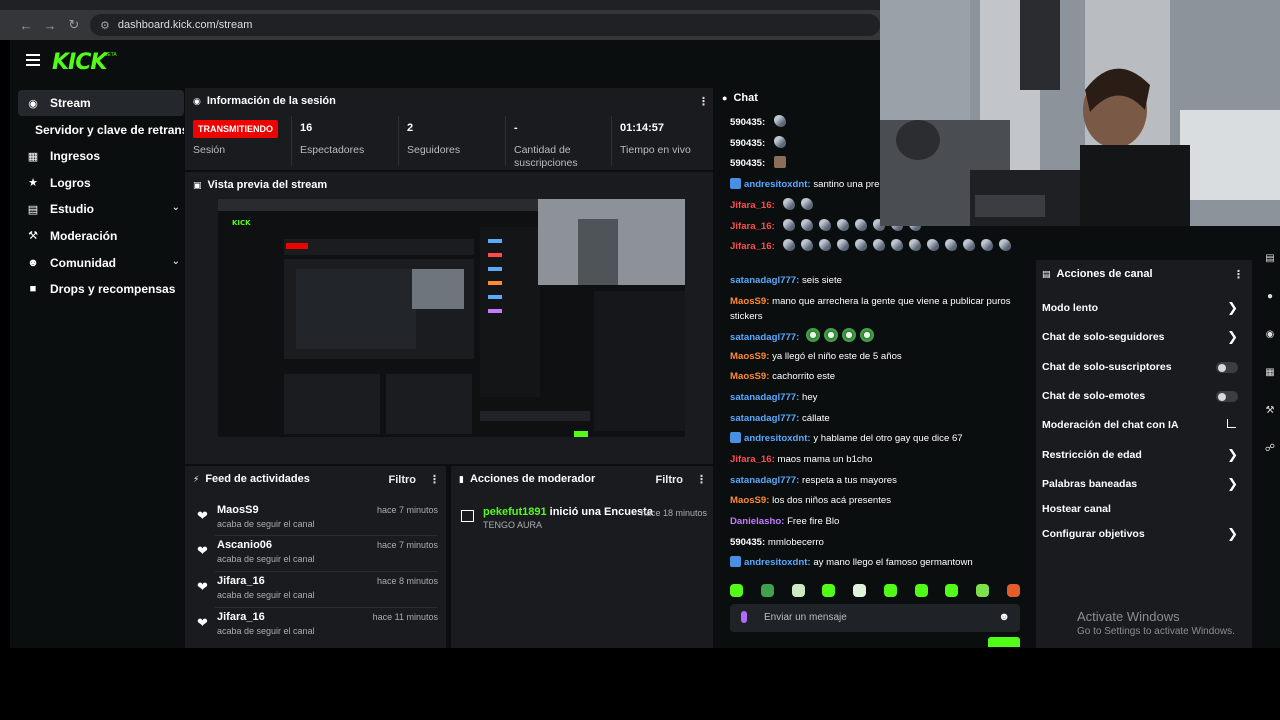  What do you see at coordinates (1270, 373) in the screenshot?
I see `layers-icon: ▦` at bounding box center [1270, 373].